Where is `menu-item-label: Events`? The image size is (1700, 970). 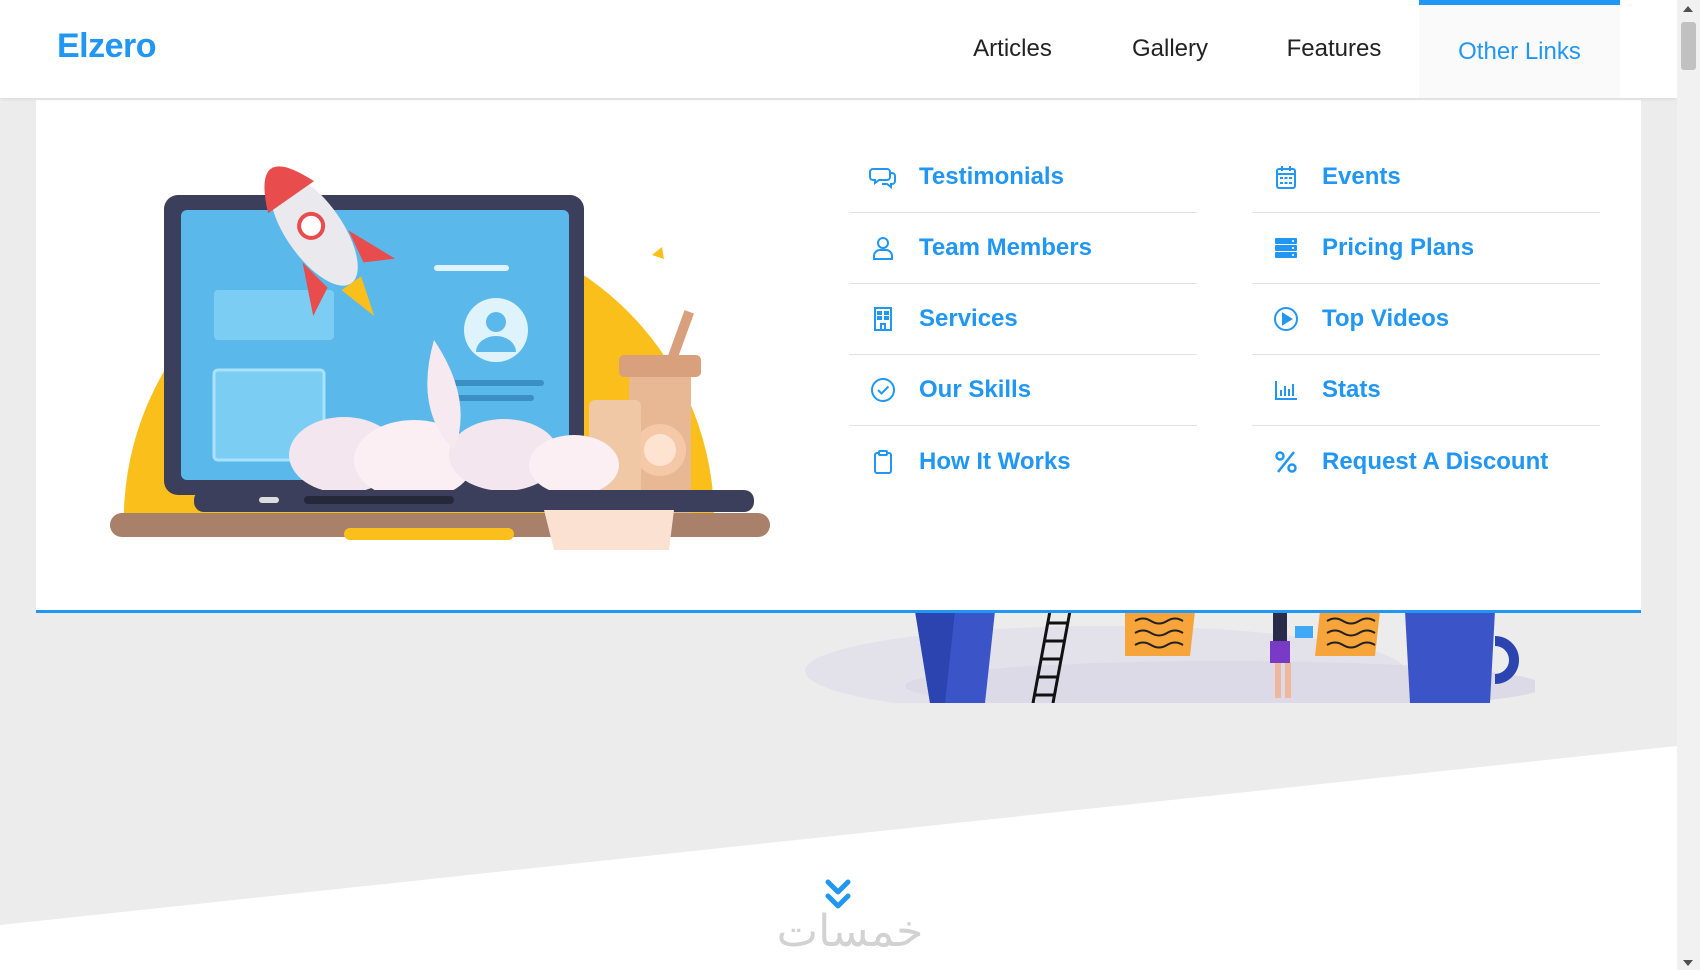
menu-item-label: Events is located at coordinates (1361, 176).